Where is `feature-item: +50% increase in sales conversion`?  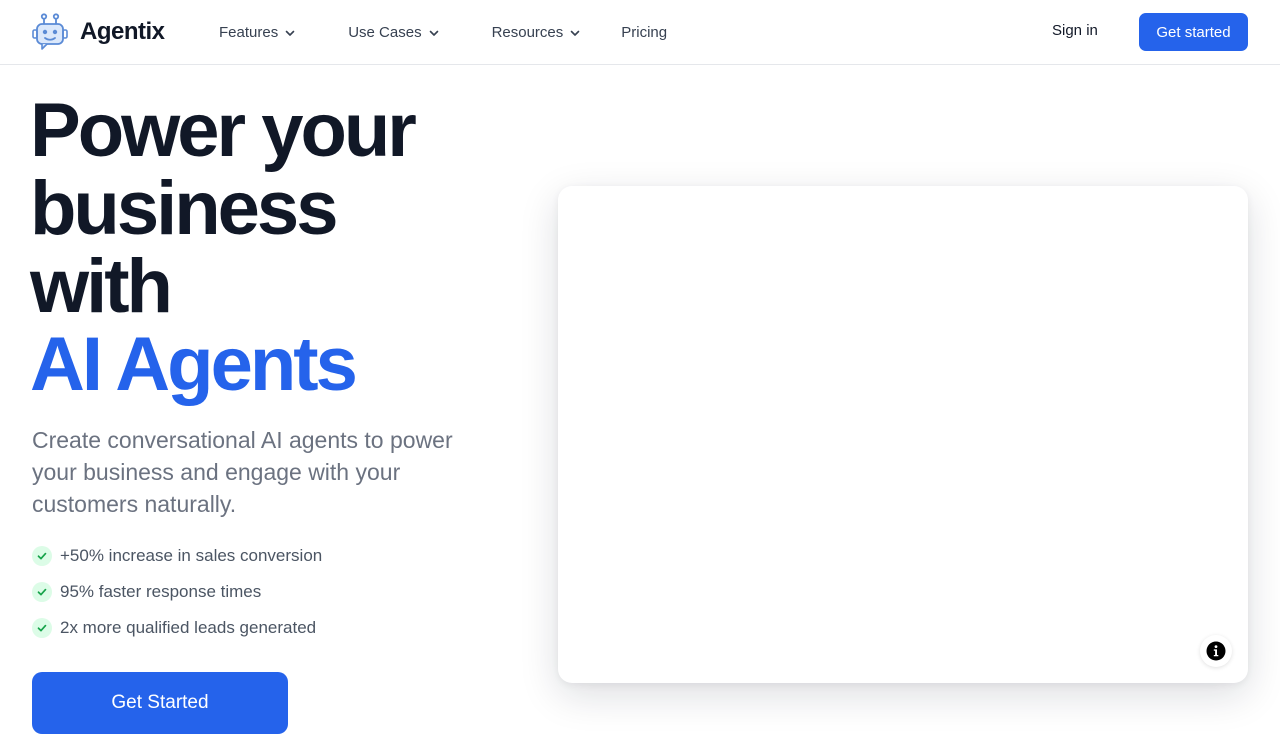
feature-item: +50% increase in sales conversion is located at coordinates (177, 556).